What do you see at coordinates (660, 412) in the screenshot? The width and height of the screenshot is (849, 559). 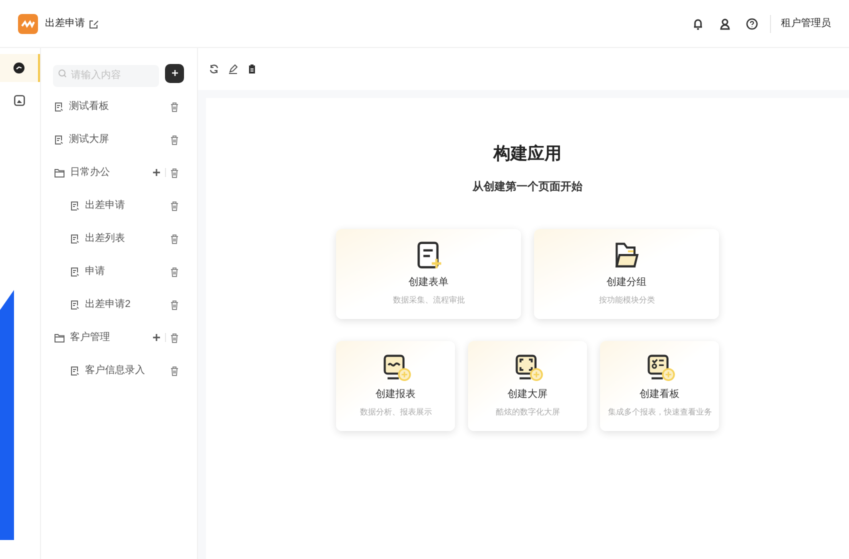 I see `card-description: 集成多个报表，快速查看业务` at bounding box center [660, 412].